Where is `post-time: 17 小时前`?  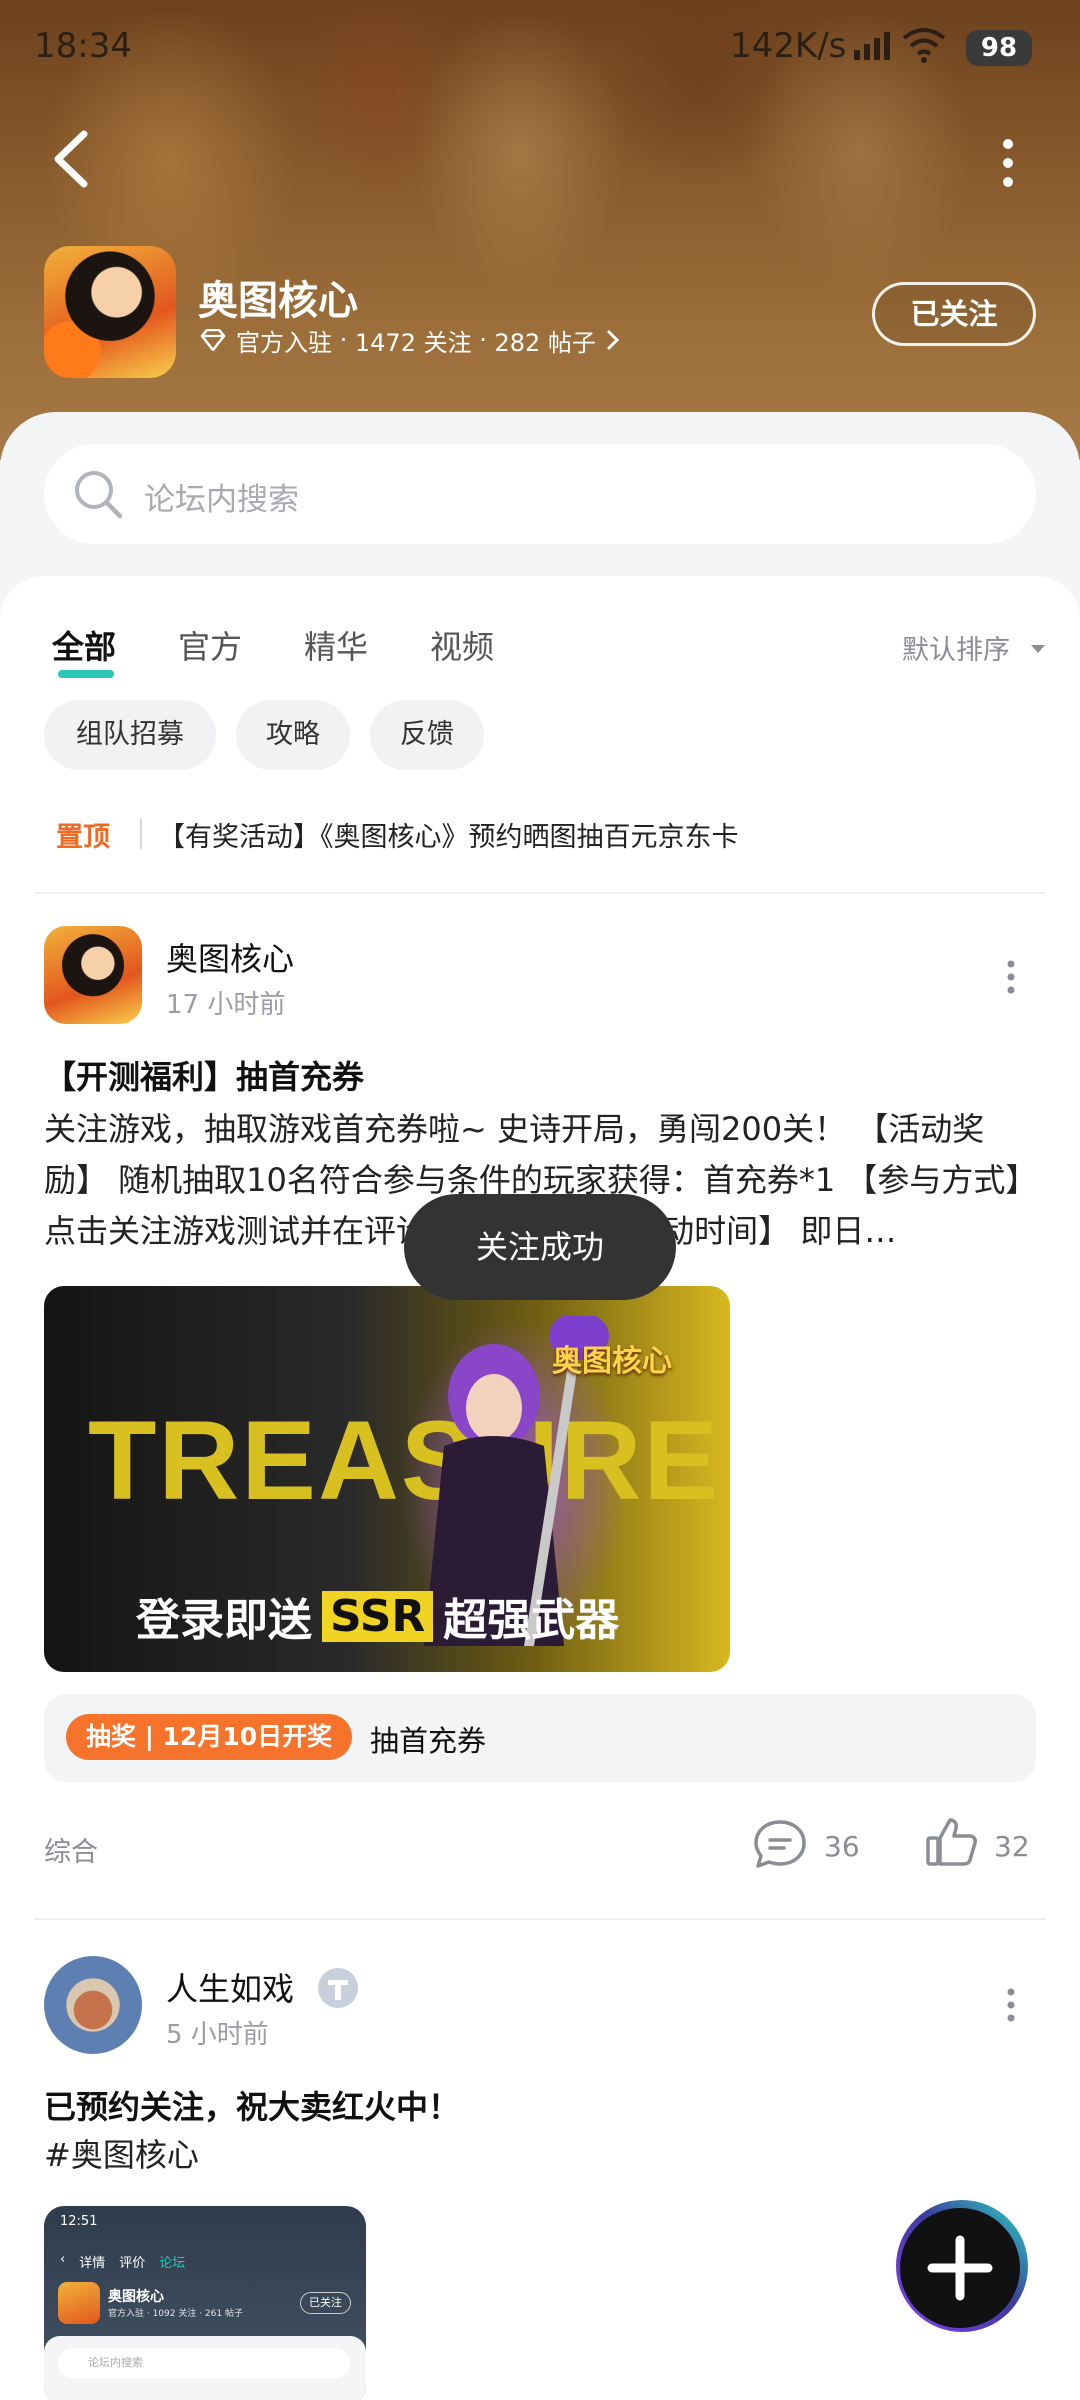 post-time: 17 小时前 is located at coordinates (226, 1005).